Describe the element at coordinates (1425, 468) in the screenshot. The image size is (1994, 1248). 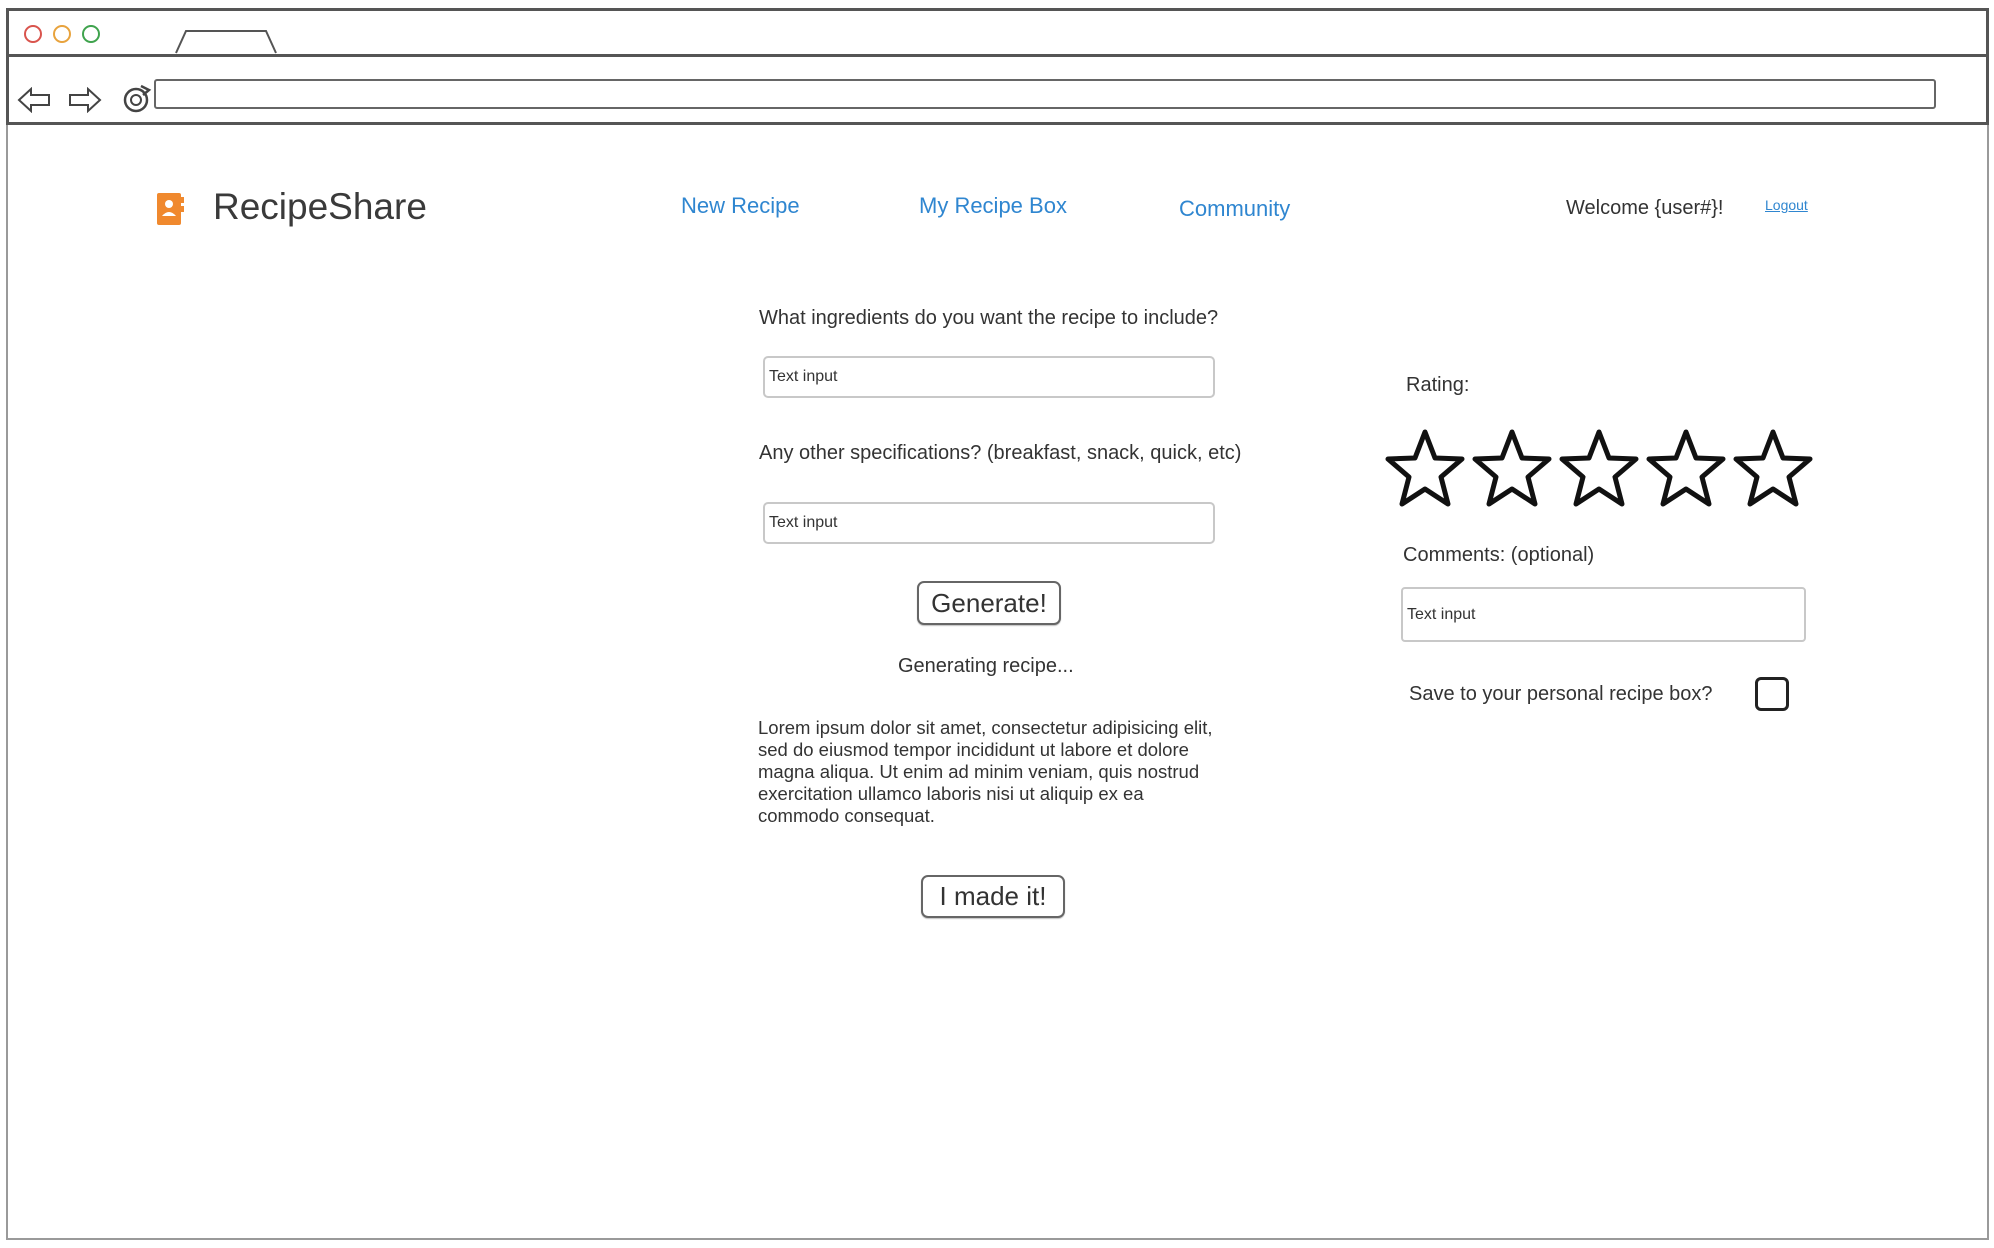
I see `star-1-icon` at that location.